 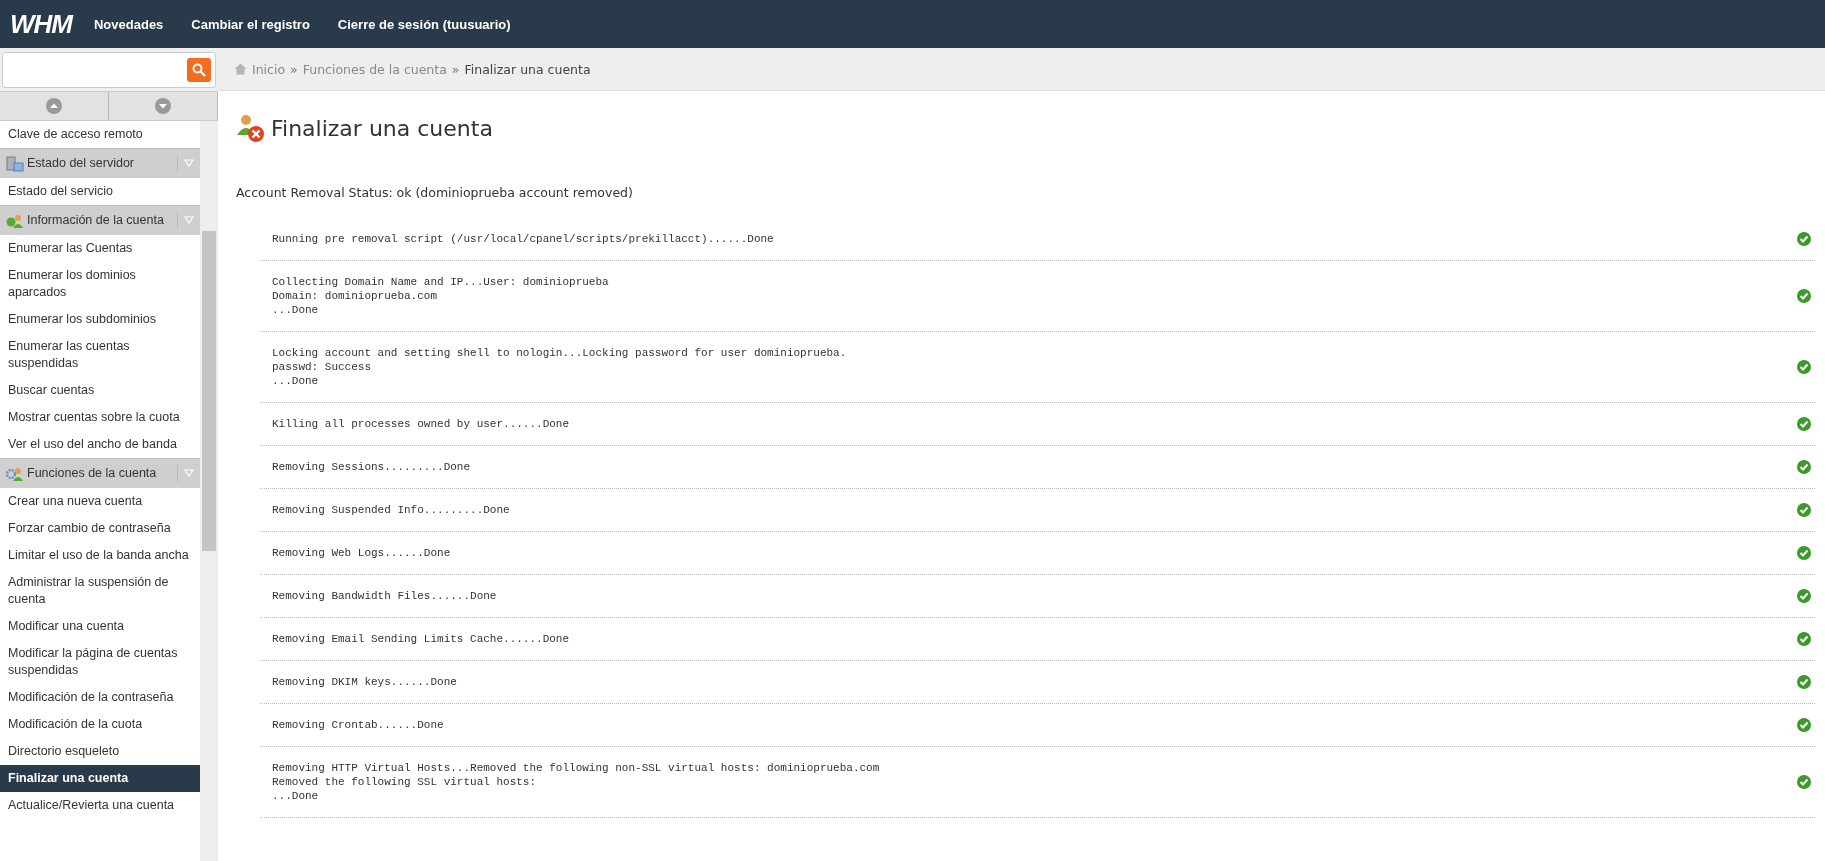 What do you see at coordinates (100, 778) in the screenshot?
I see `menu-item: Finalizar una cuenta` at bounding box center [100, 778].